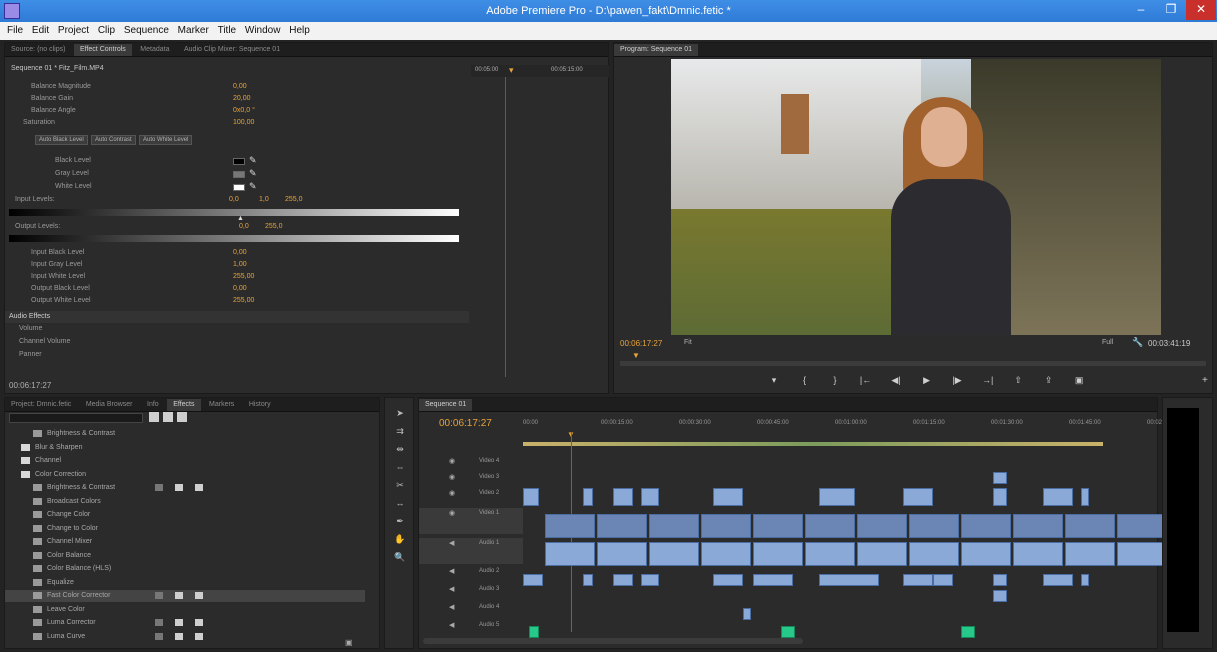 The height and width of the screenshot is (652, 1217). I want to click on tab-media-browser: Media Browser, so click(109, 405).